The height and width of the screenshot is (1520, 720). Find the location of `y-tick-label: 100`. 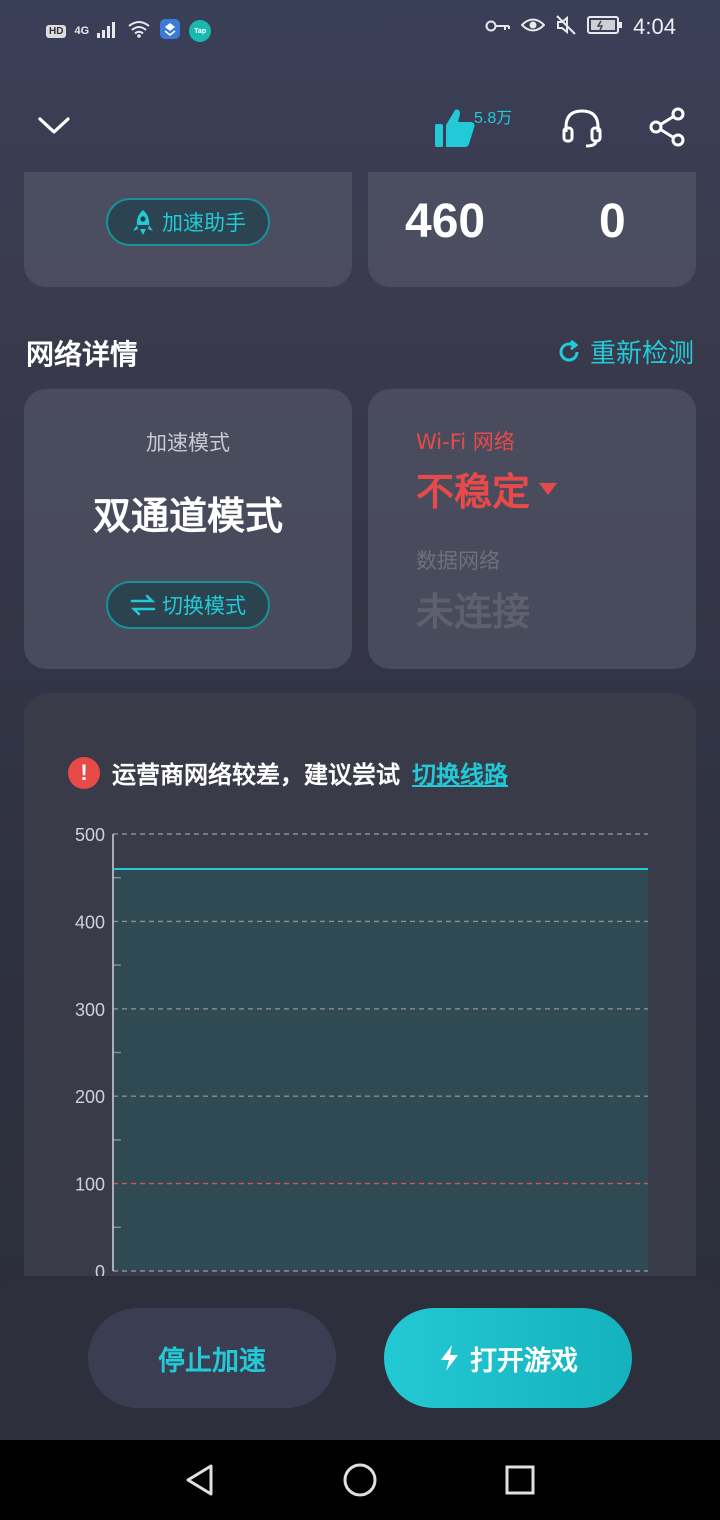

y-tick-label: 100 is located at coordinates (90, 1185).